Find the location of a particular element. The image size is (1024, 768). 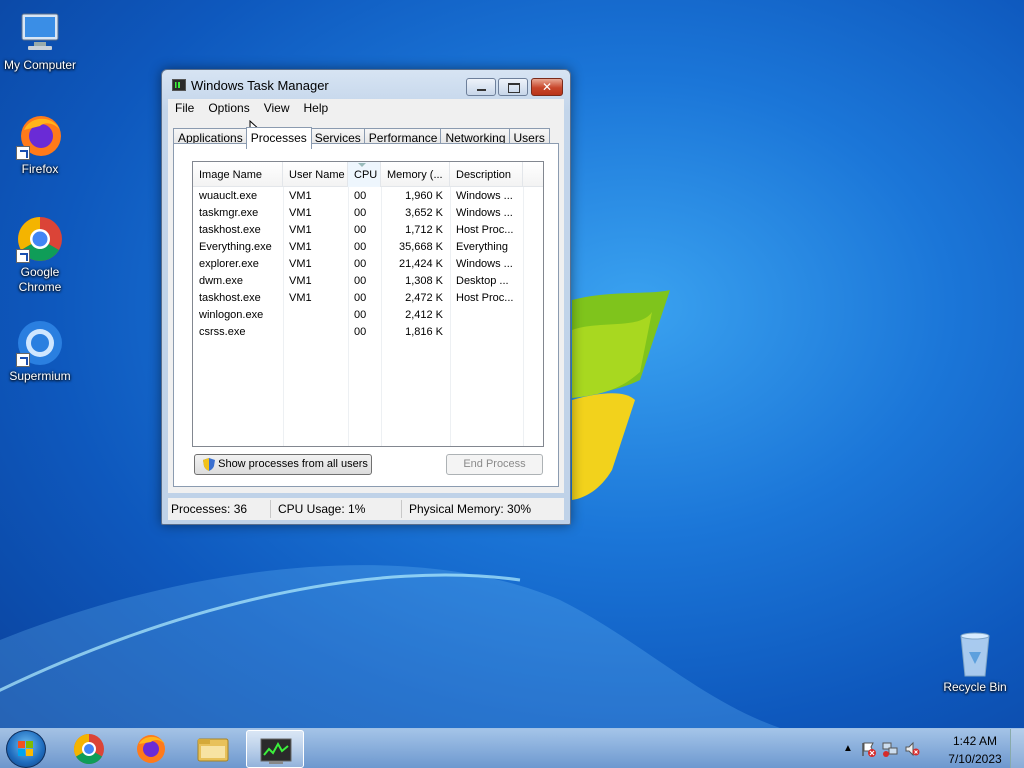

cell-description: Everything is located at coordinates (482, 247).